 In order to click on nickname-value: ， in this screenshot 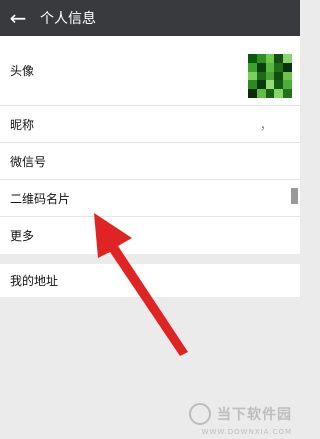, I will do `click(265, 124)`.